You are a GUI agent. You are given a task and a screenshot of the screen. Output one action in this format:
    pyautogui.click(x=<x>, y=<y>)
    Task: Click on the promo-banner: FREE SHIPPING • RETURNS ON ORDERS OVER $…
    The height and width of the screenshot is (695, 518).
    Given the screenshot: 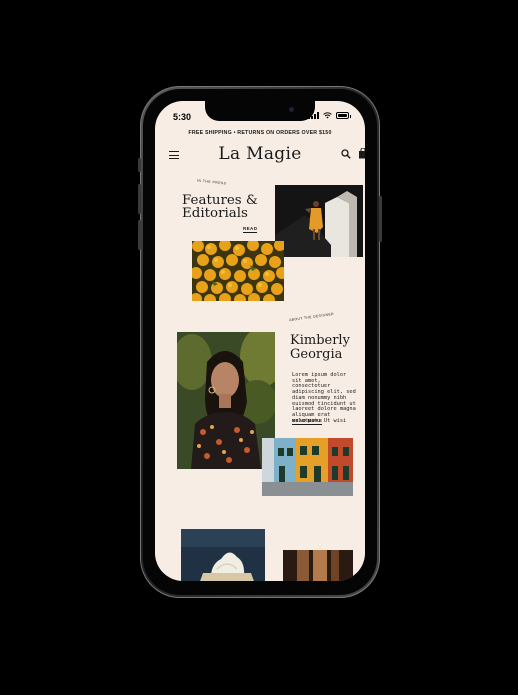 What is the action you would take?
    pyautogui.click(x=260, y=133)
    